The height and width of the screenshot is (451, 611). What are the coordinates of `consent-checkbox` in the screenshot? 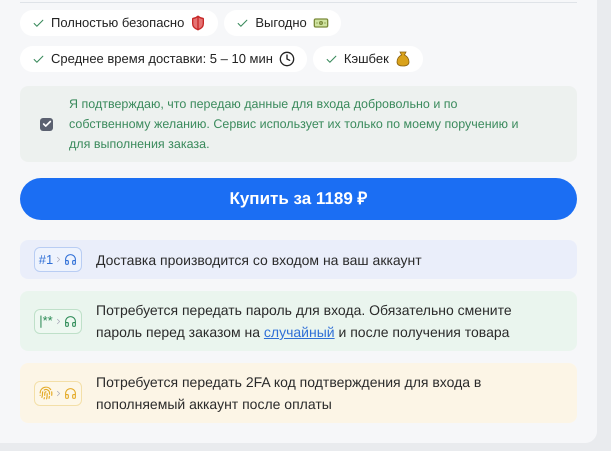 It's located at (46, 124).